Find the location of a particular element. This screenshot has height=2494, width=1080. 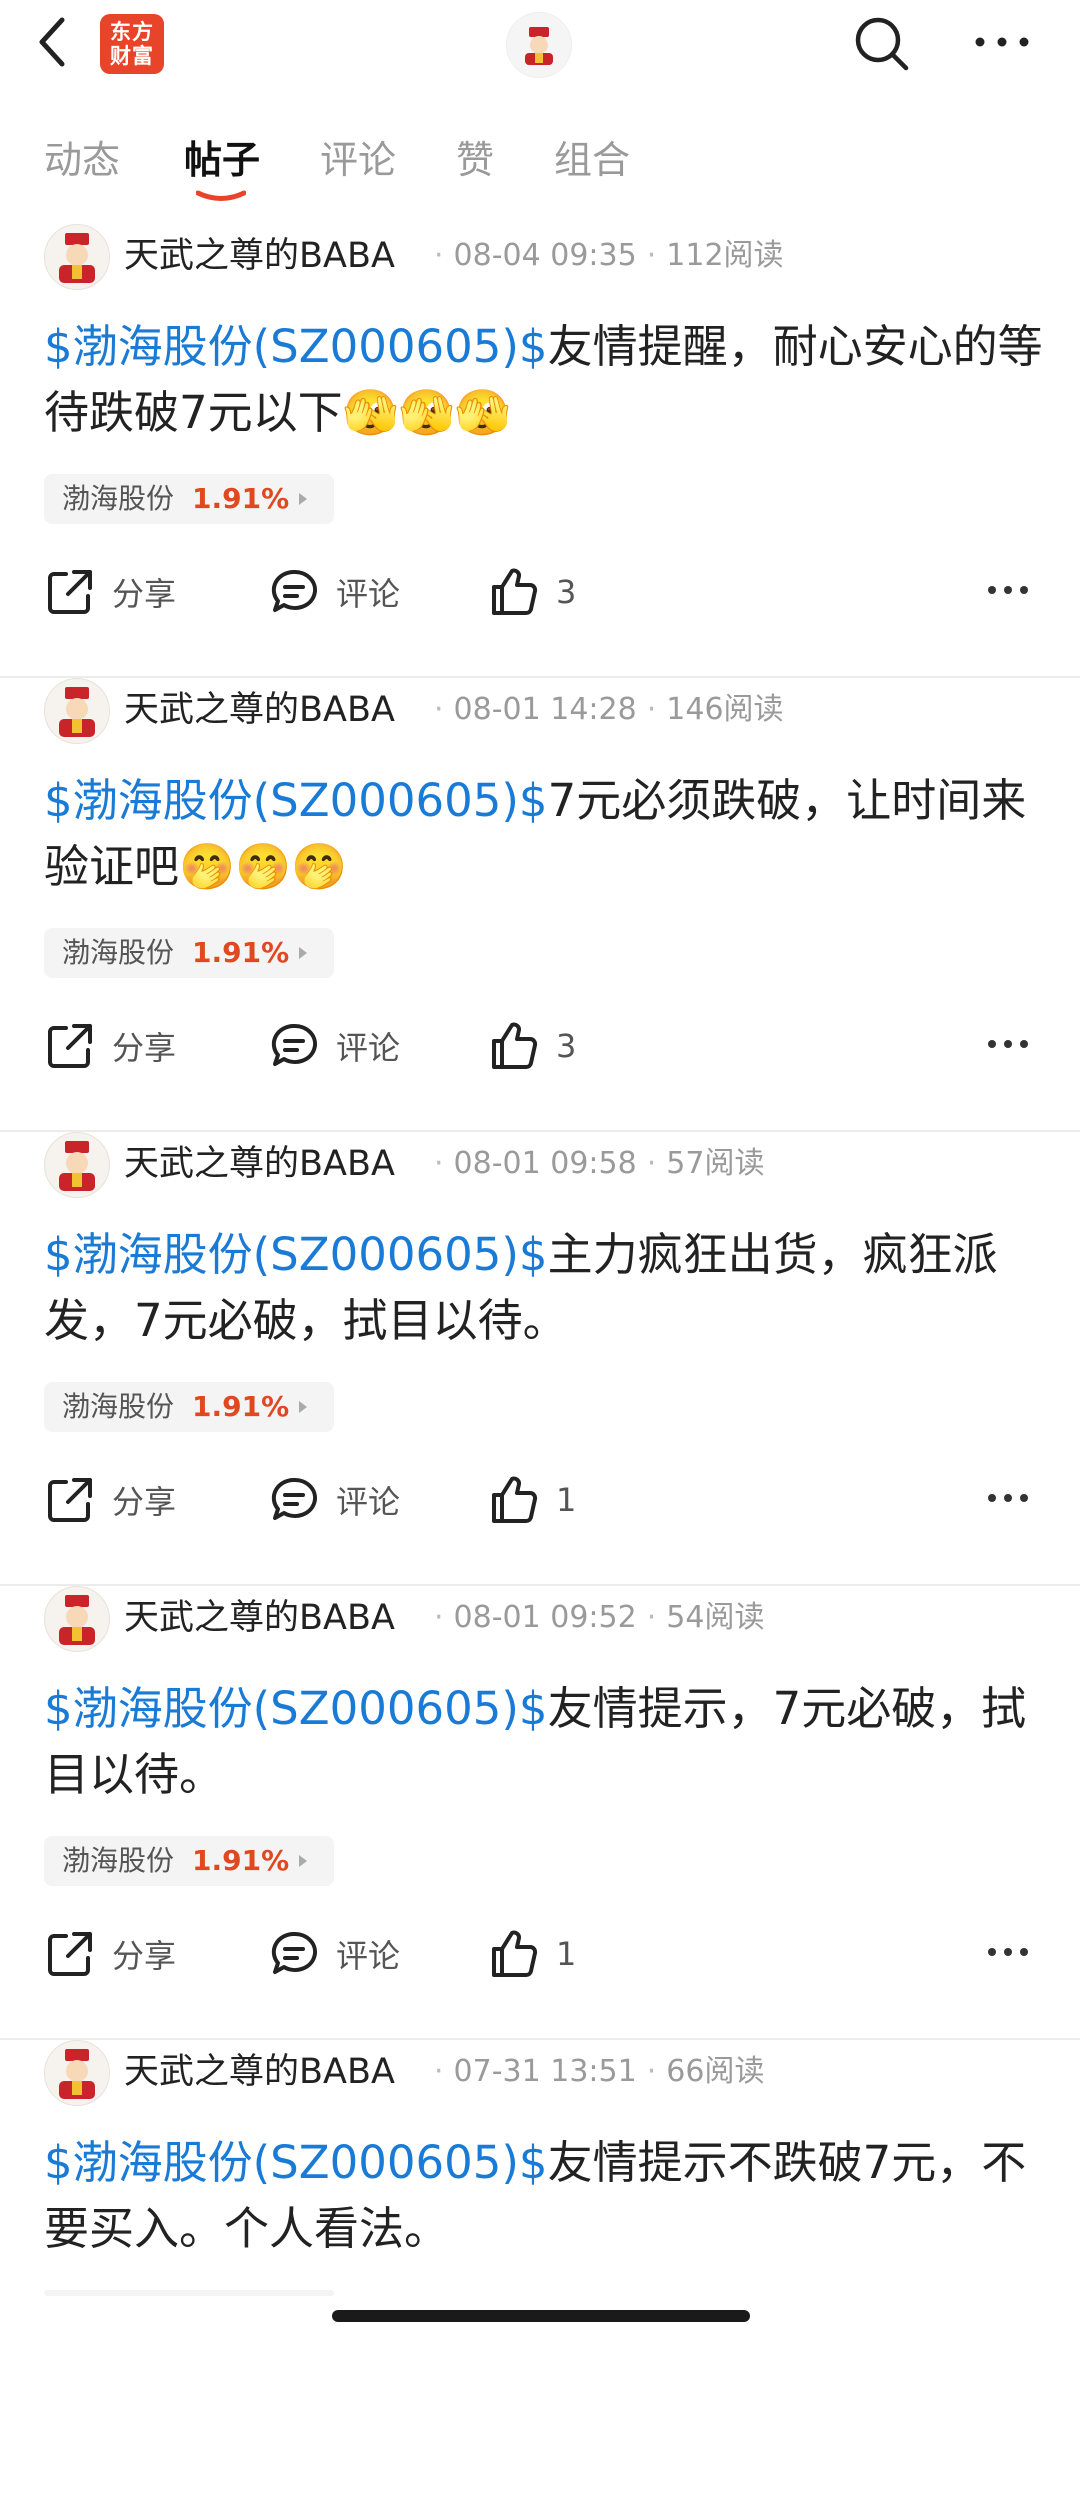

post-time: 08-04 09:35 is located at coordinates (545, 255).